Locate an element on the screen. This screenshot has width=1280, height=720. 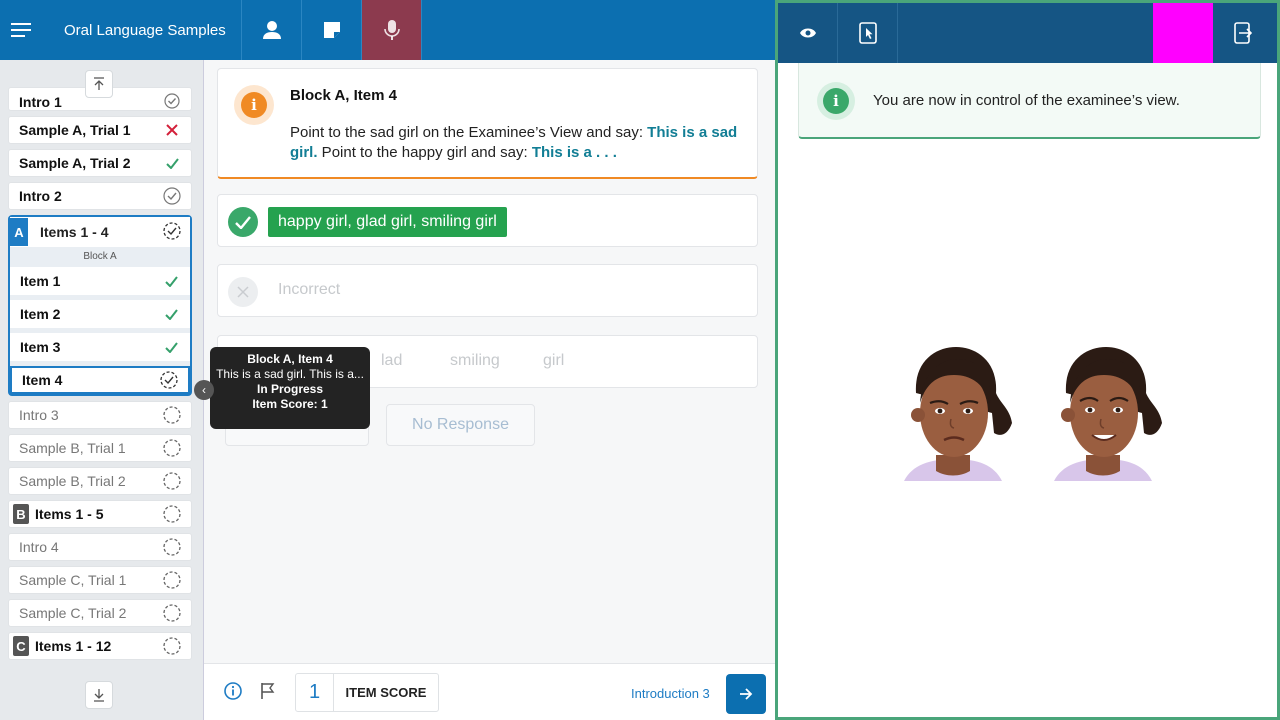
word-chip: girl is located at coordinates (553, 361).